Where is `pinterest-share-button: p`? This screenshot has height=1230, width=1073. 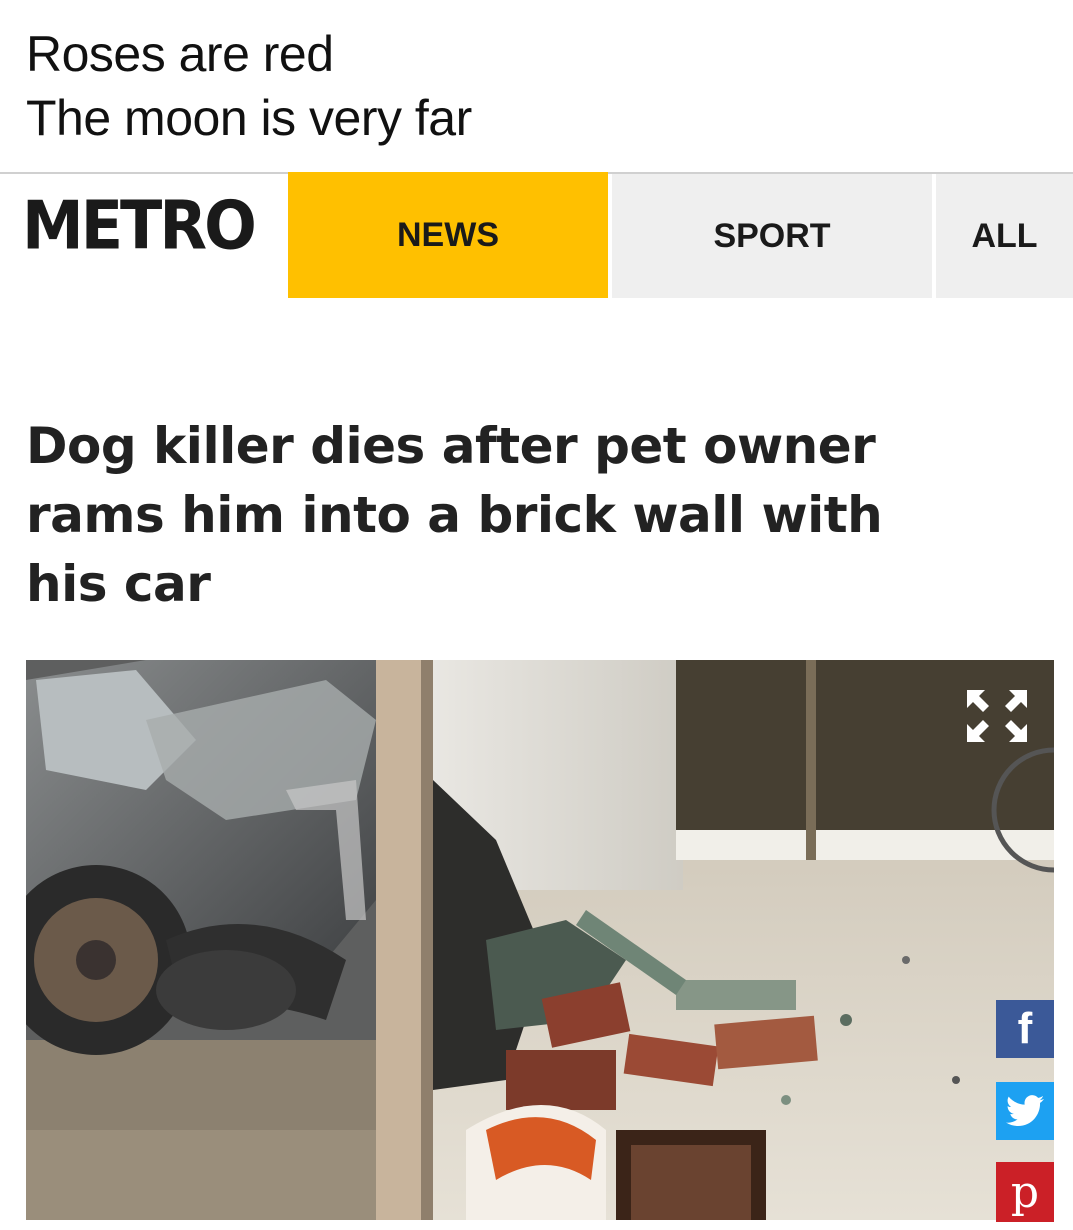 pinterest-share-button: p is located at coordinates (1025, 1192).